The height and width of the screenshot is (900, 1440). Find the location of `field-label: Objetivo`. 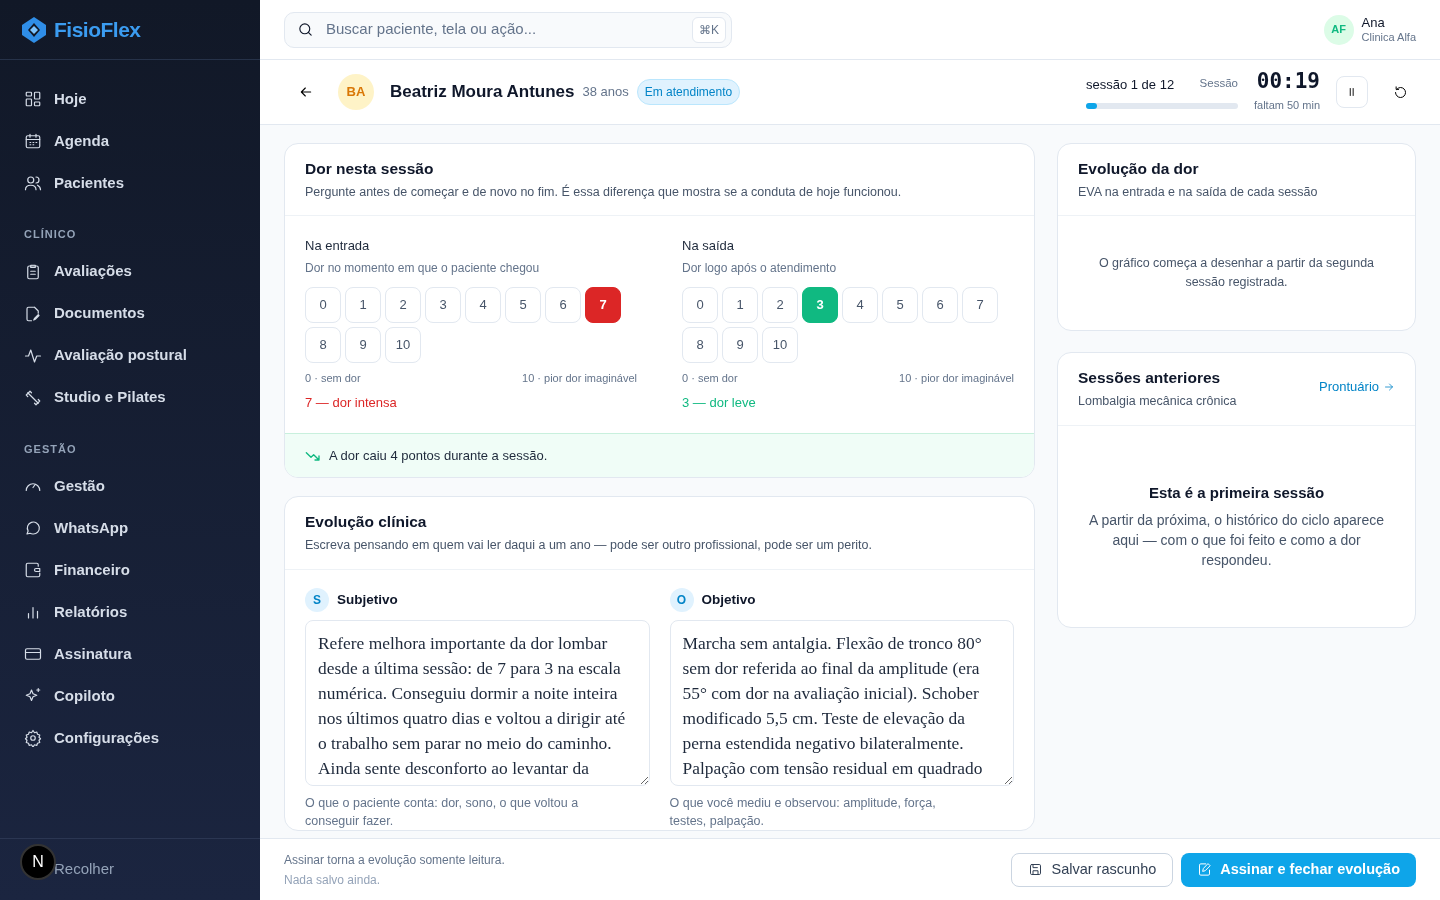

field-label: Objetivo is located at coordinates (728, 599).